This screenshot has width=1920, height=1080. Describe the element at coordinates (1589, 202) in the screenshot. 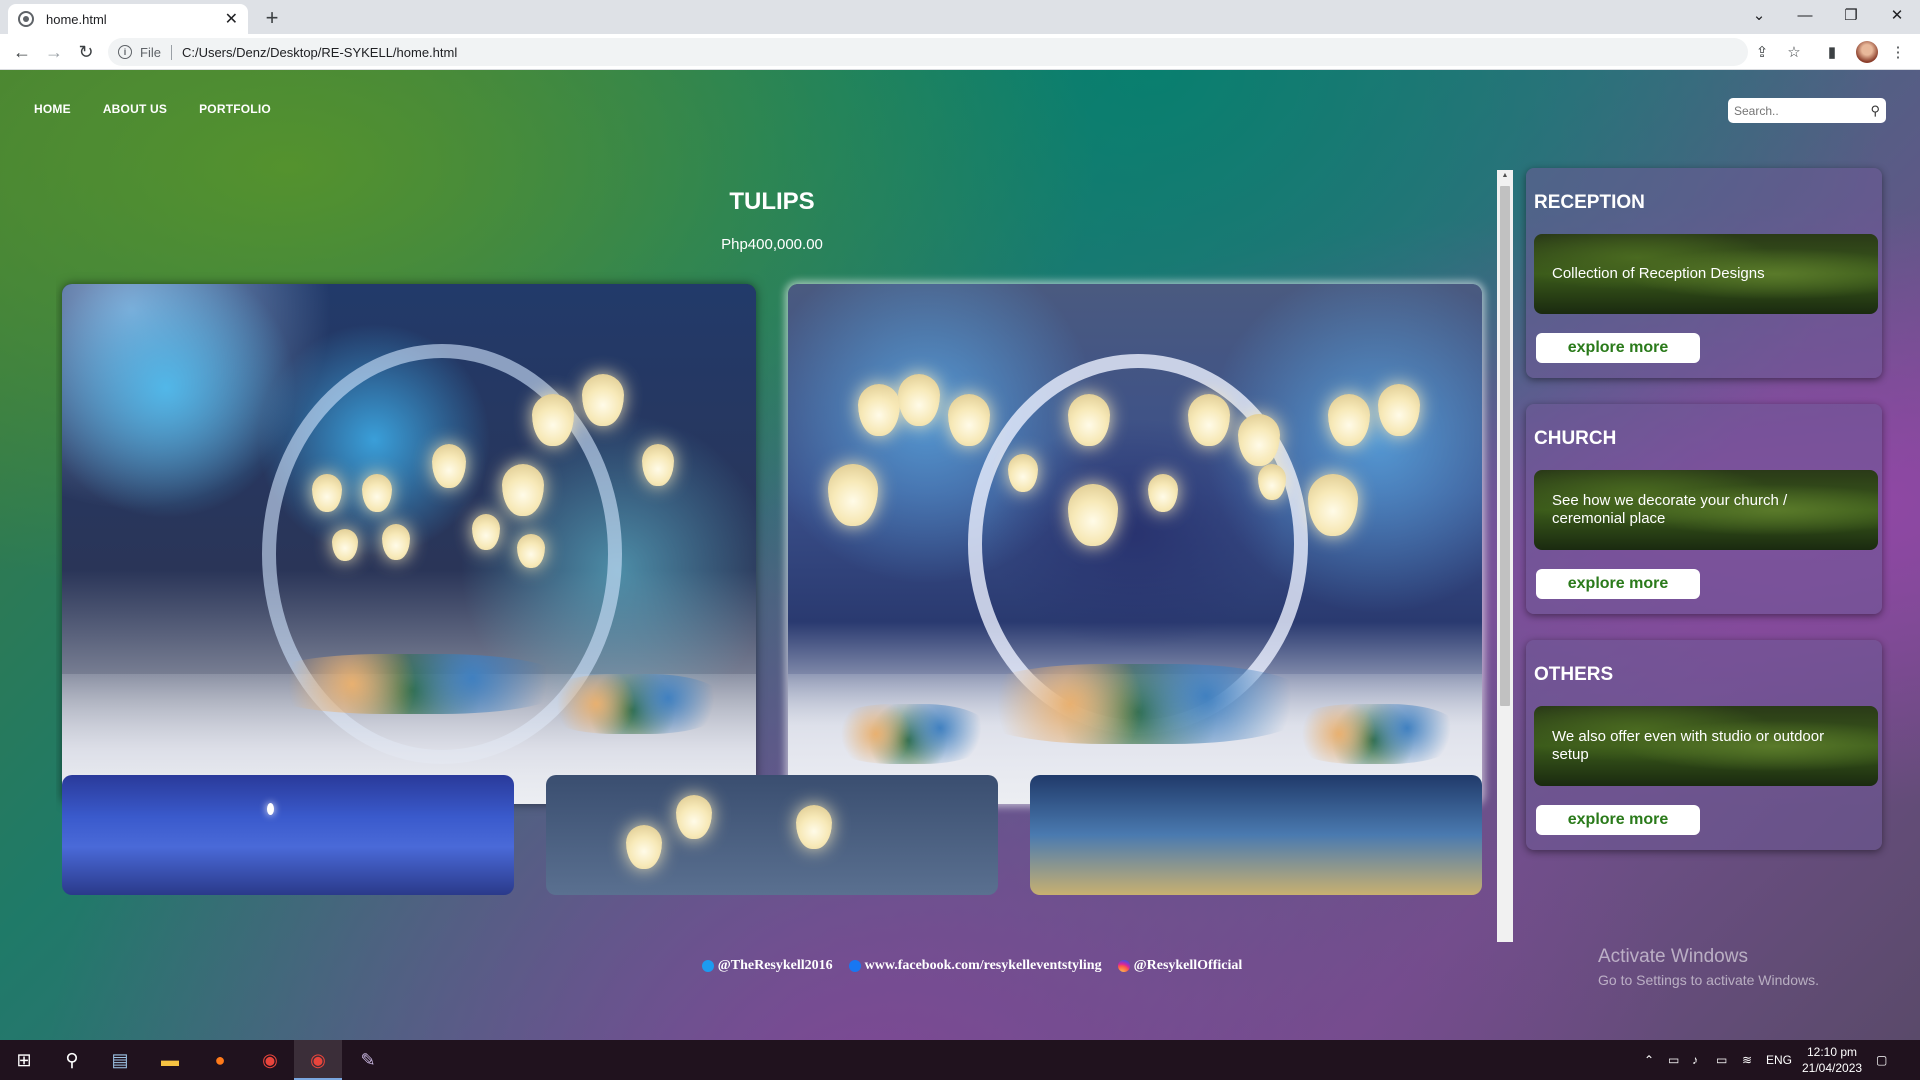

I see `card-title: RECEPTION` at that location.